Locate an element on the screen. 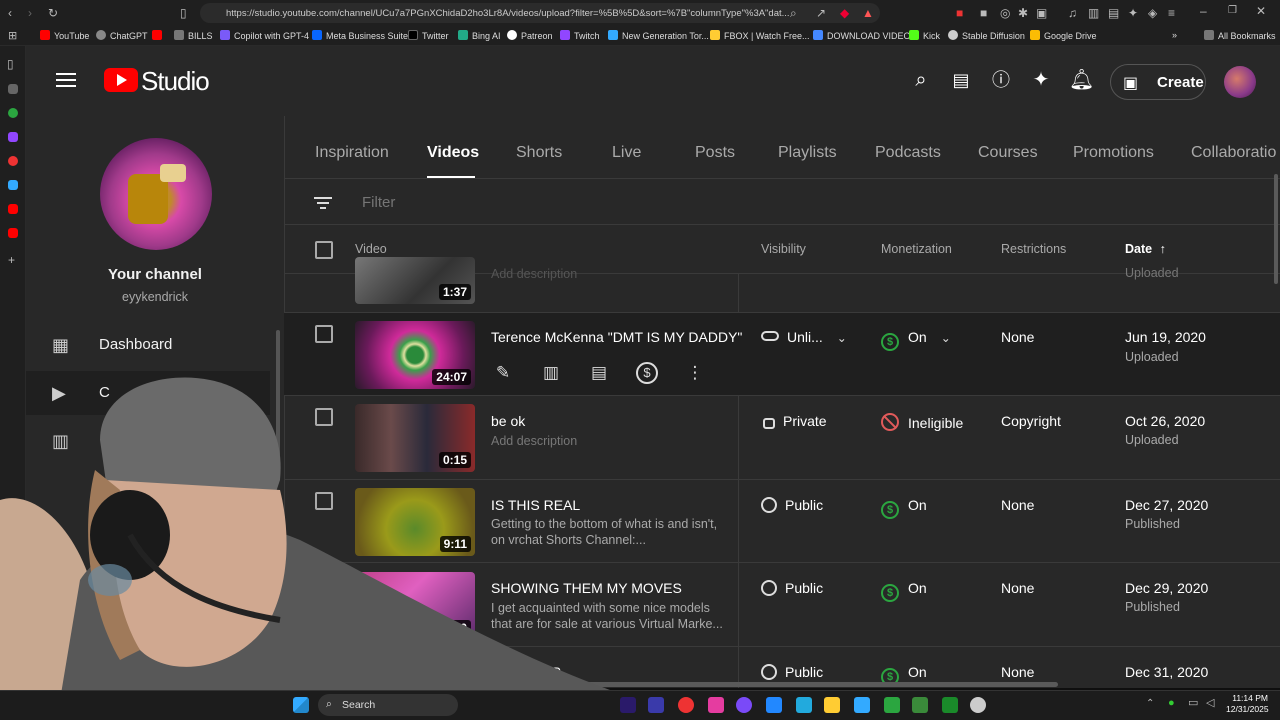 The image size is (1280, 720). bookmark-patreon: Patreon is located at coordinates (530, 35).